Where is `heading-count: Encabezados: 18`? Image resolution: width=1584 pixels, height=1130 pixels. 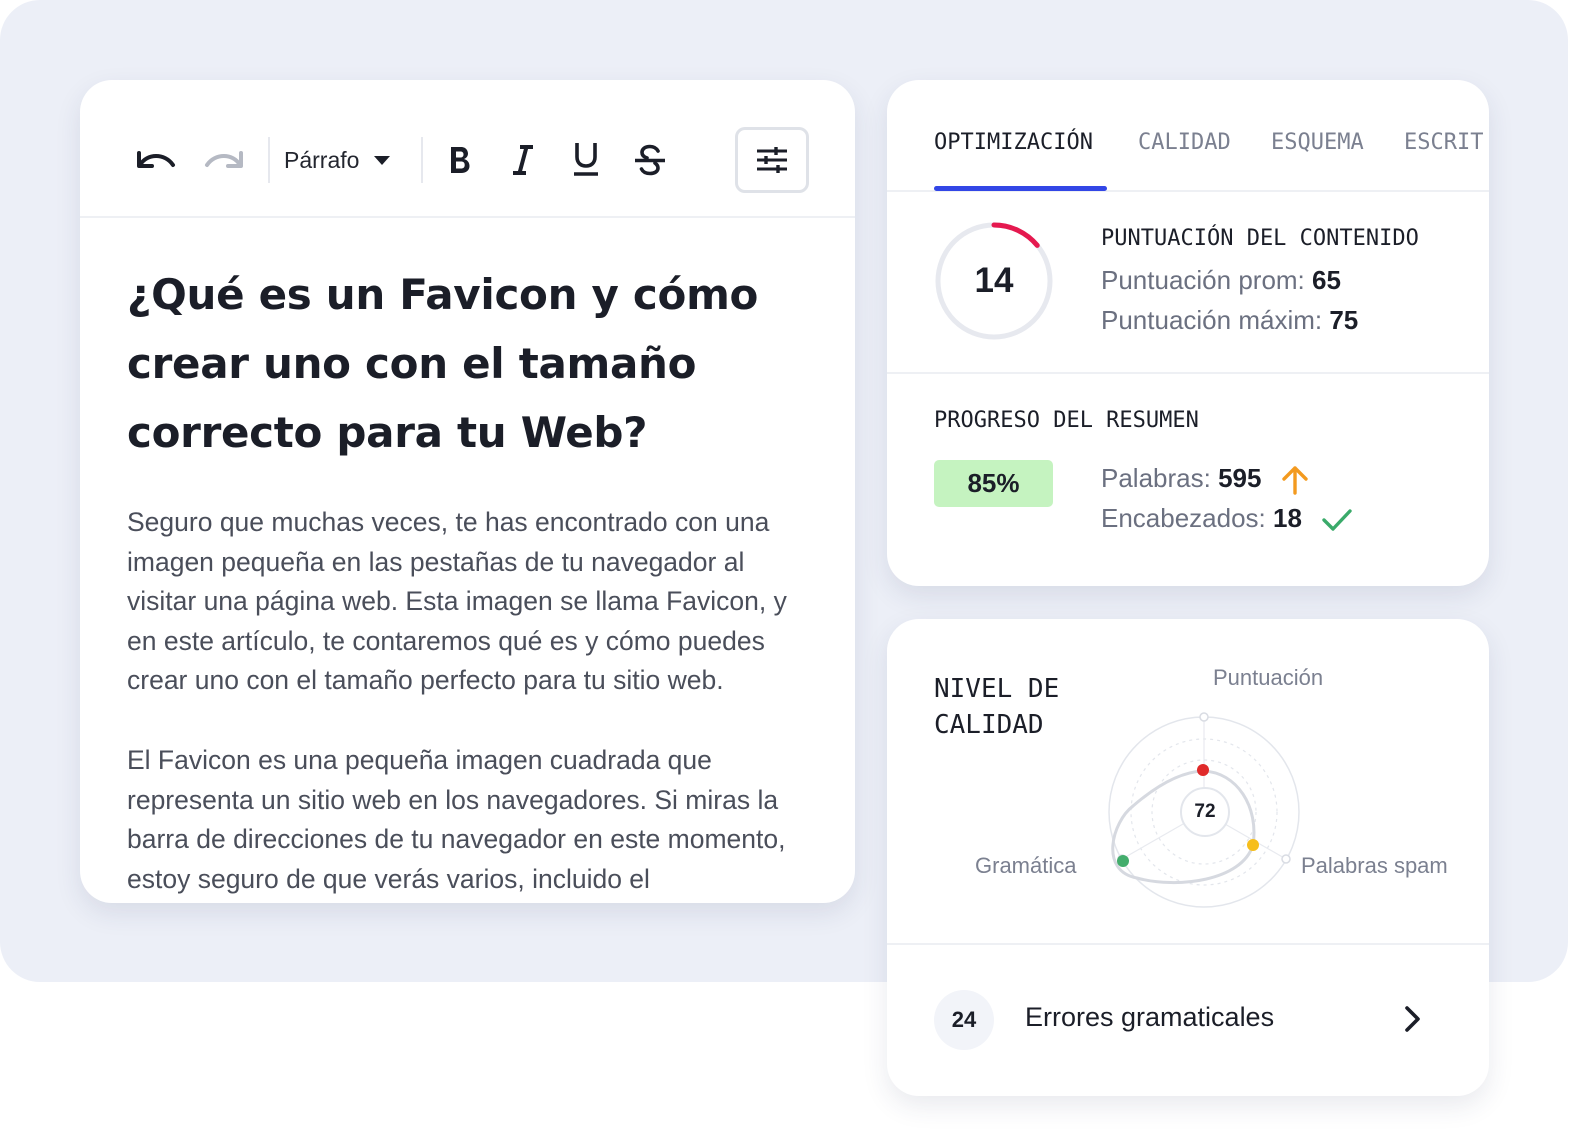
heading-count: Encabezados: 18 is located at coordinates (1227, 518).